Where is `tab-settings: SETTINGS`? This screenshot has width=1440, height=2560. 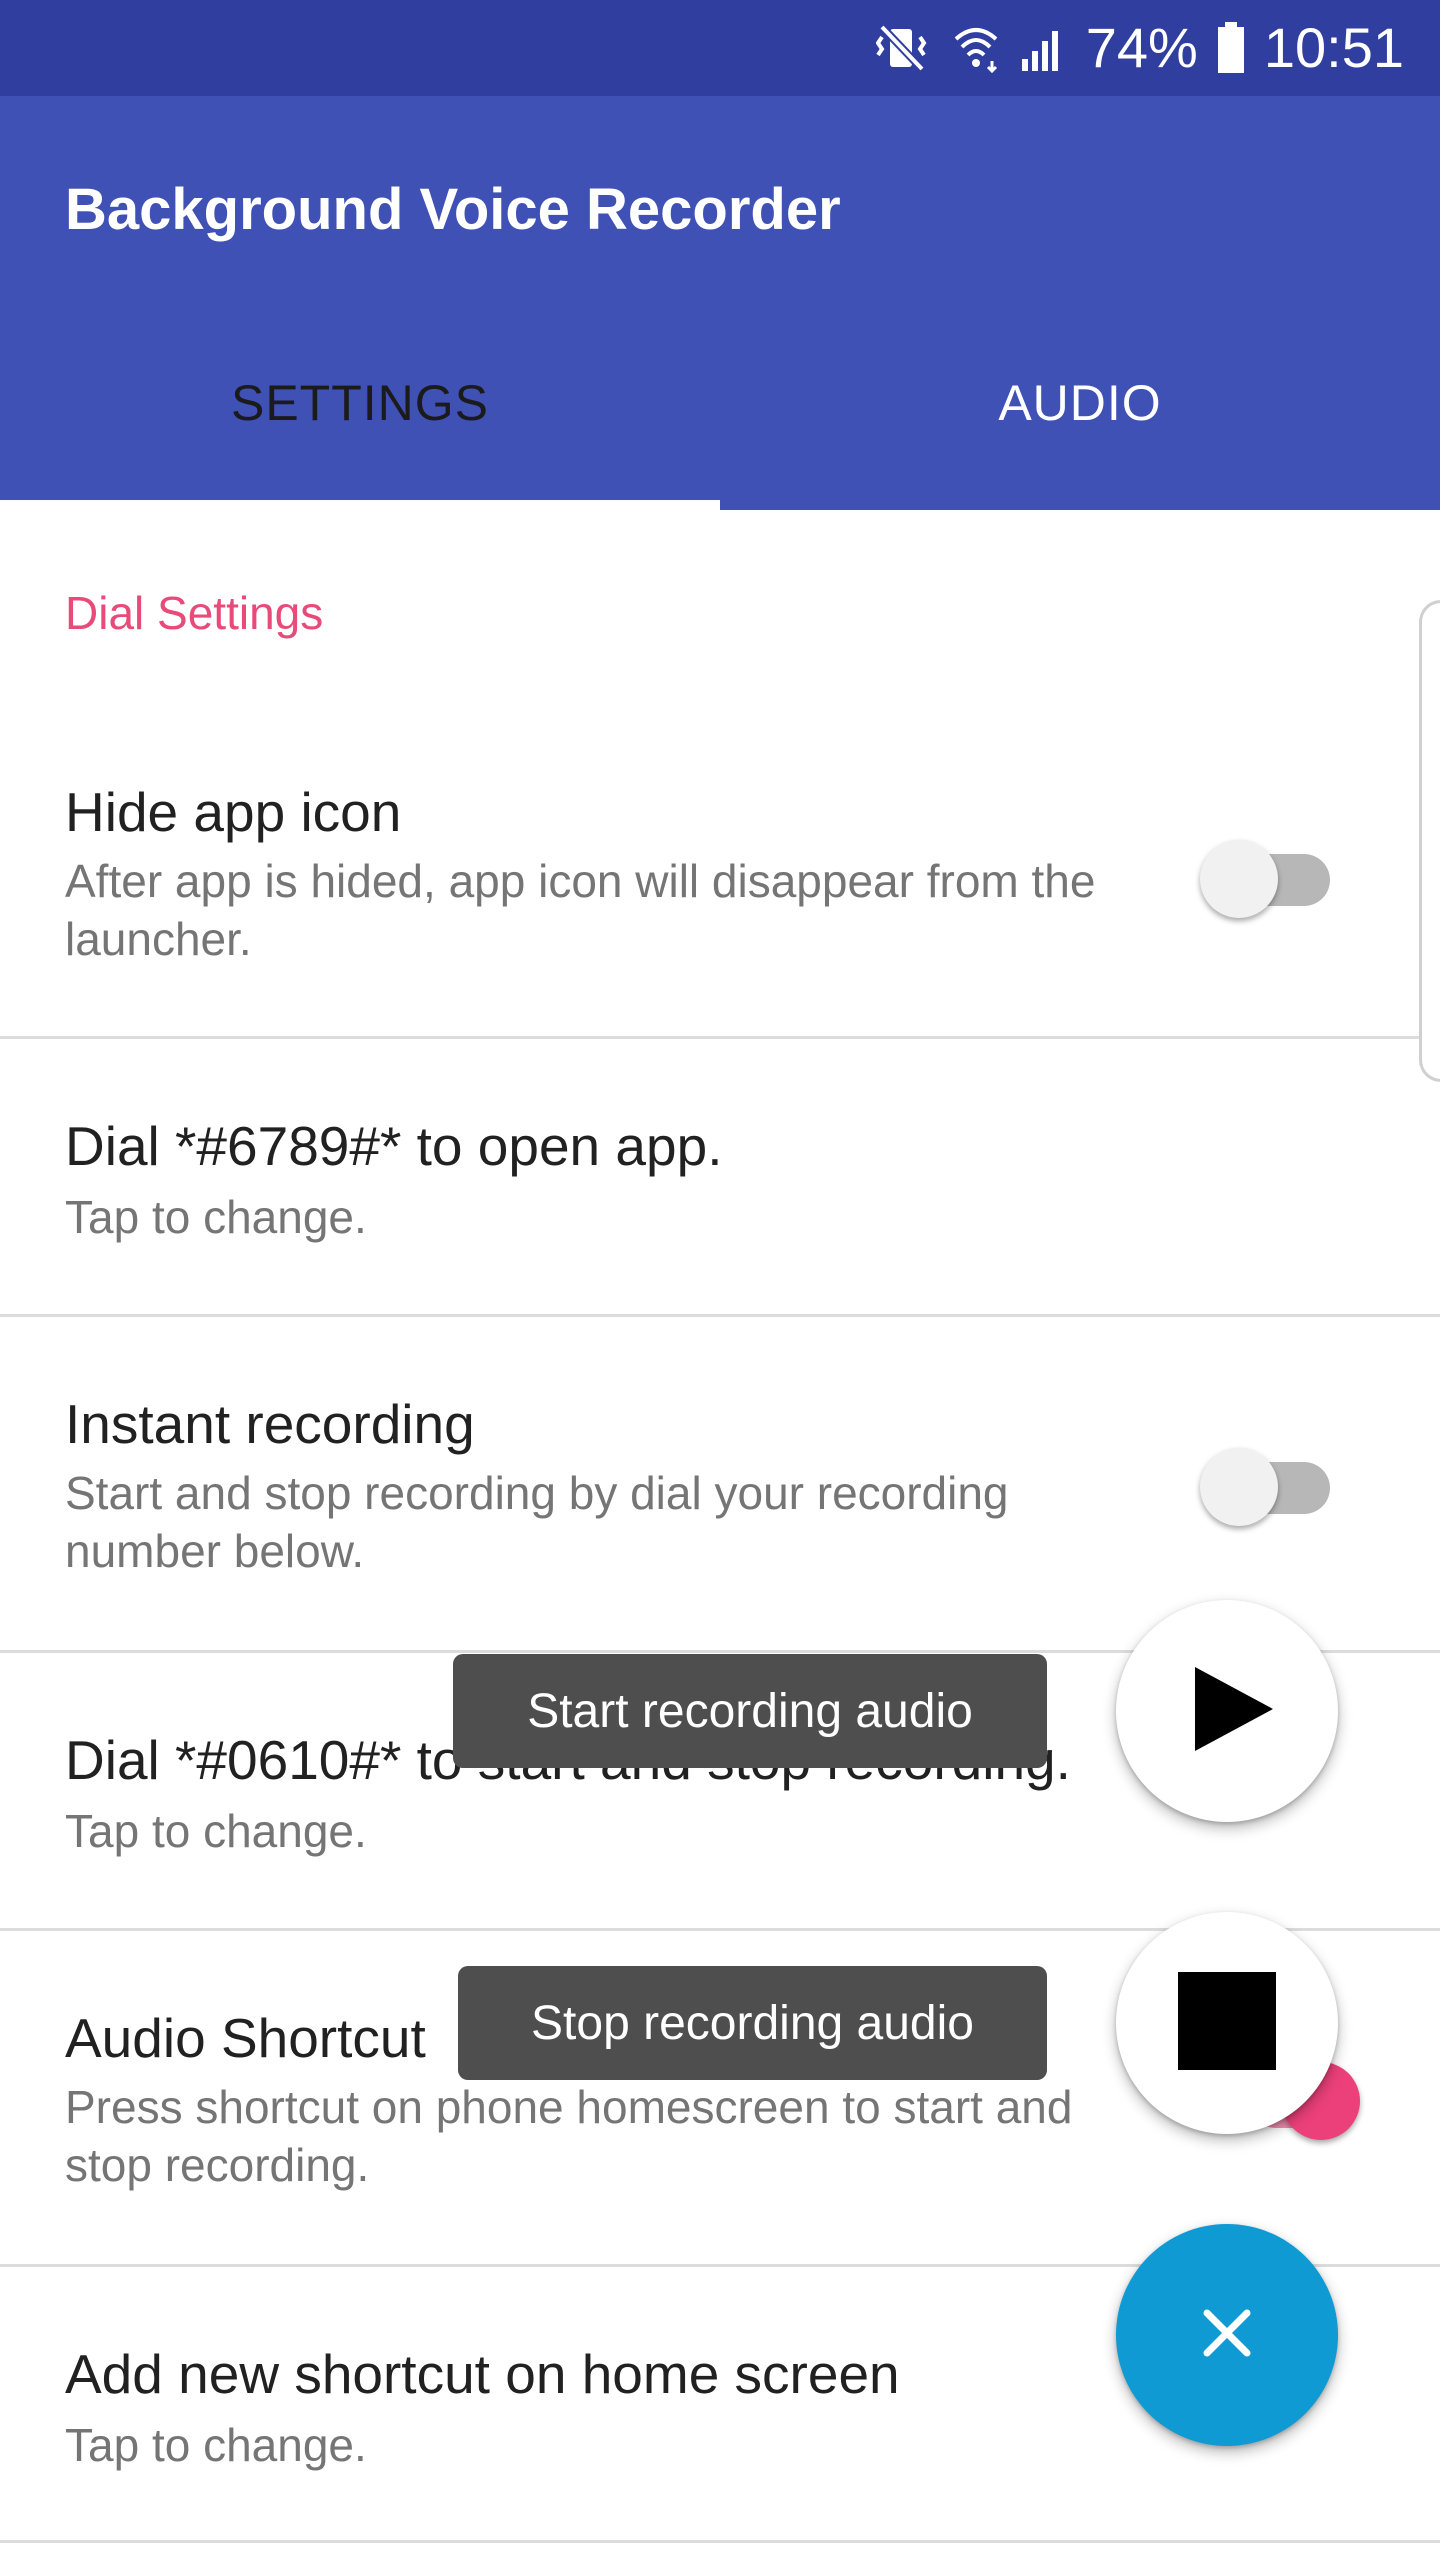 tab-settings: SETTINGS is located at coordinates (360, 442).